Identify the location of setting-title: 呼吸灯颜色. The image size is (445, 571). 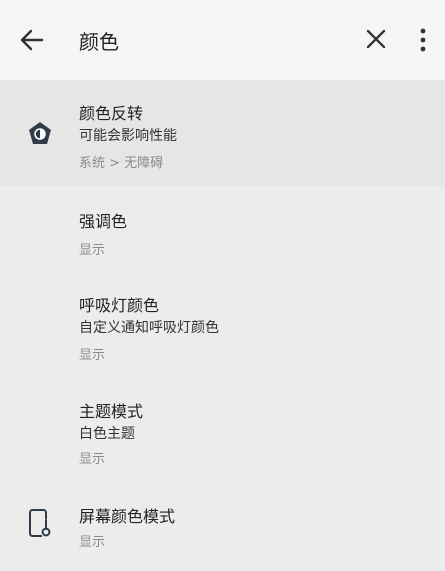
(119, 305).